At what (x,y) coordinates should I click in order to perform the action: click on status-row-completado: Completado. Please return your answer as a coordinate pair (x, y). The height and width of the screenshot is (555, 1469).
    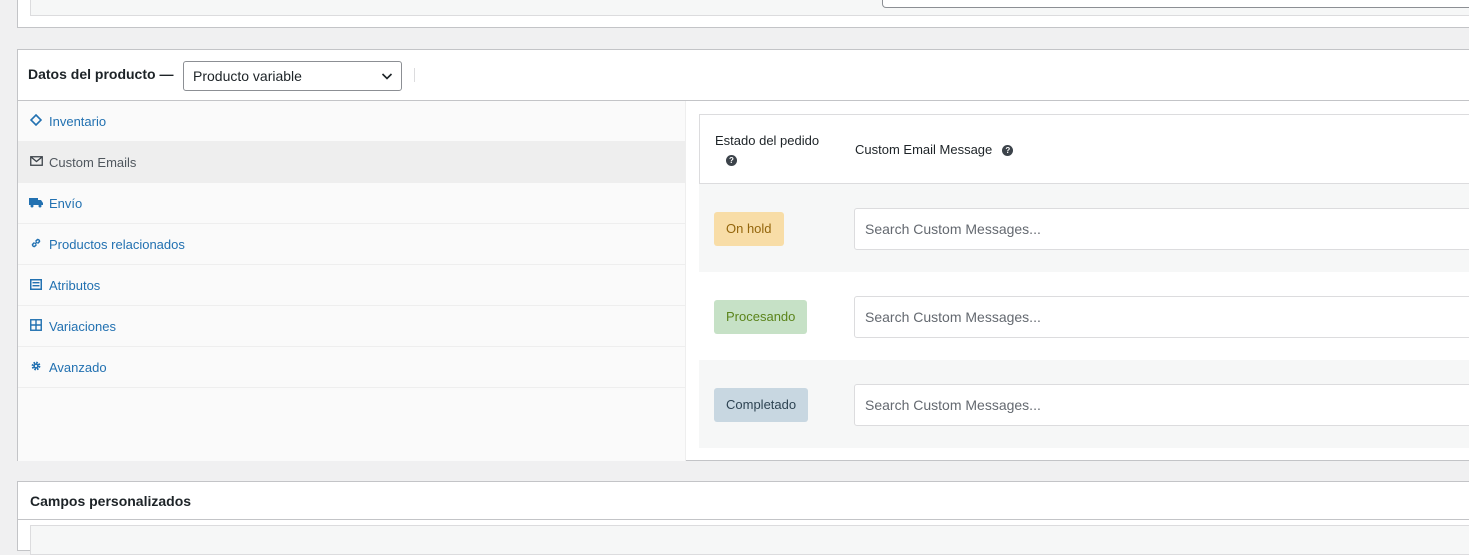
    Looking at the image, I should click on (1084, 404).